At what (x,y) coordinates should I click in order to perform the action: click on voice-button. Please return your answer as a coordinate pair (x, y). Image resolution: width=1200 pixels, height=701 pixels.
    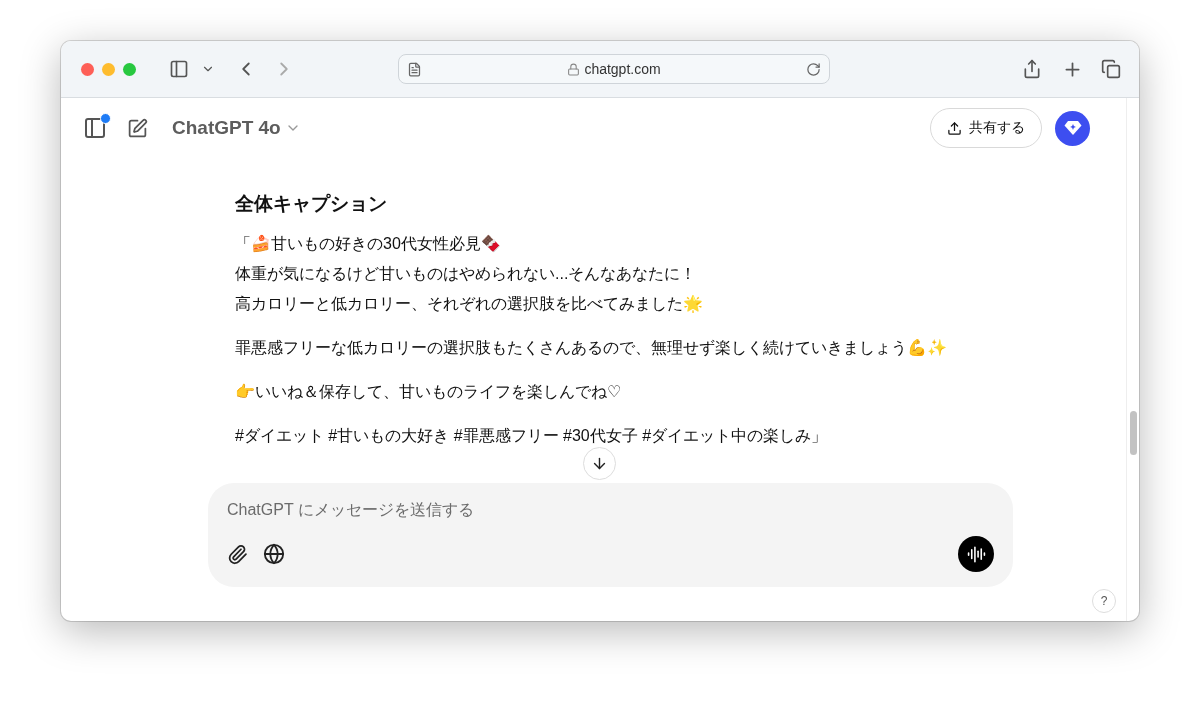
    Looking at the image, I should click on (976, 554).